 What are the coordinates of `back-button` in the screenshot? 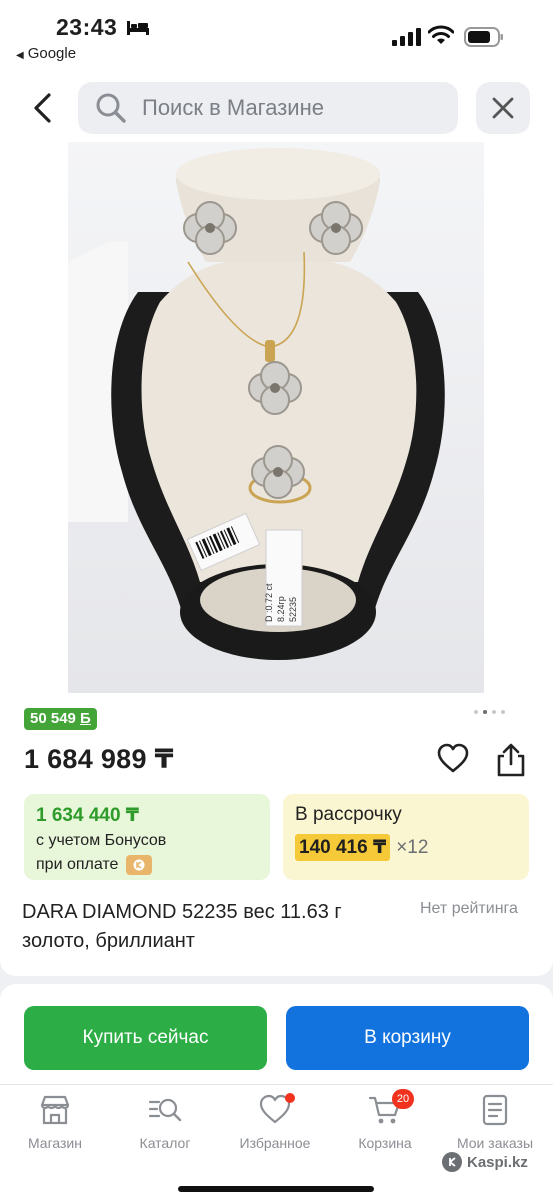 It's located at (42, 108).